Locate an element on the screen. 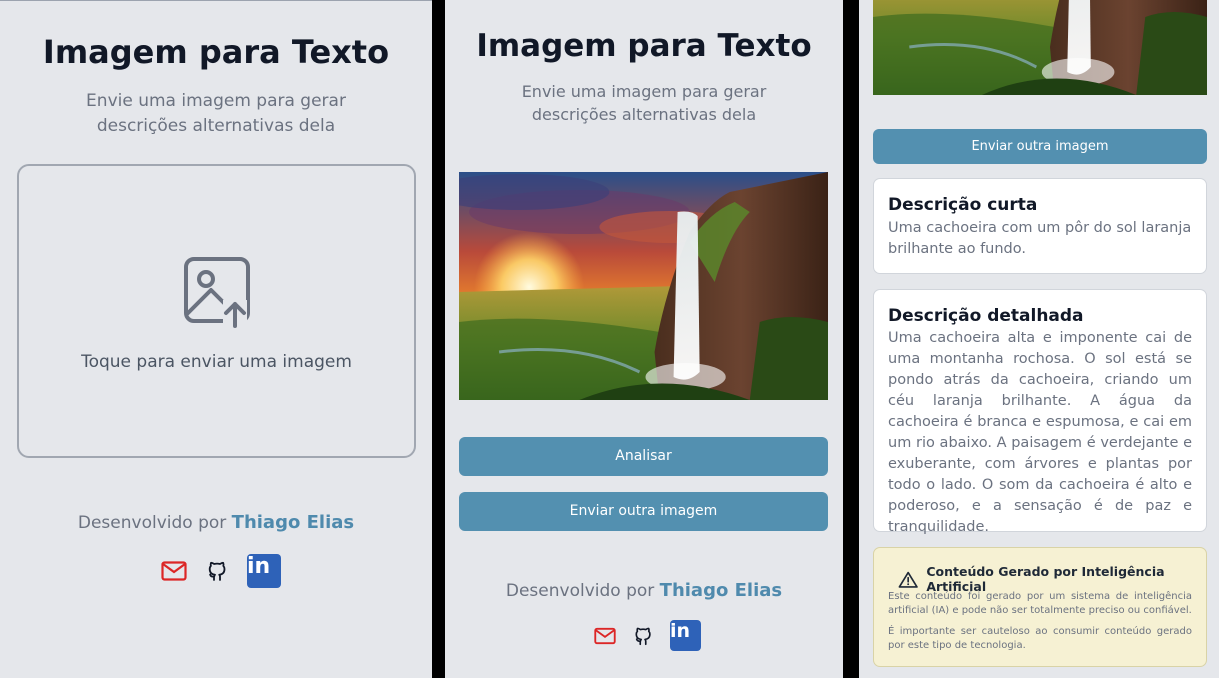  detailed-description-title: Descrição detalhada is located at coordinates (986, 316).